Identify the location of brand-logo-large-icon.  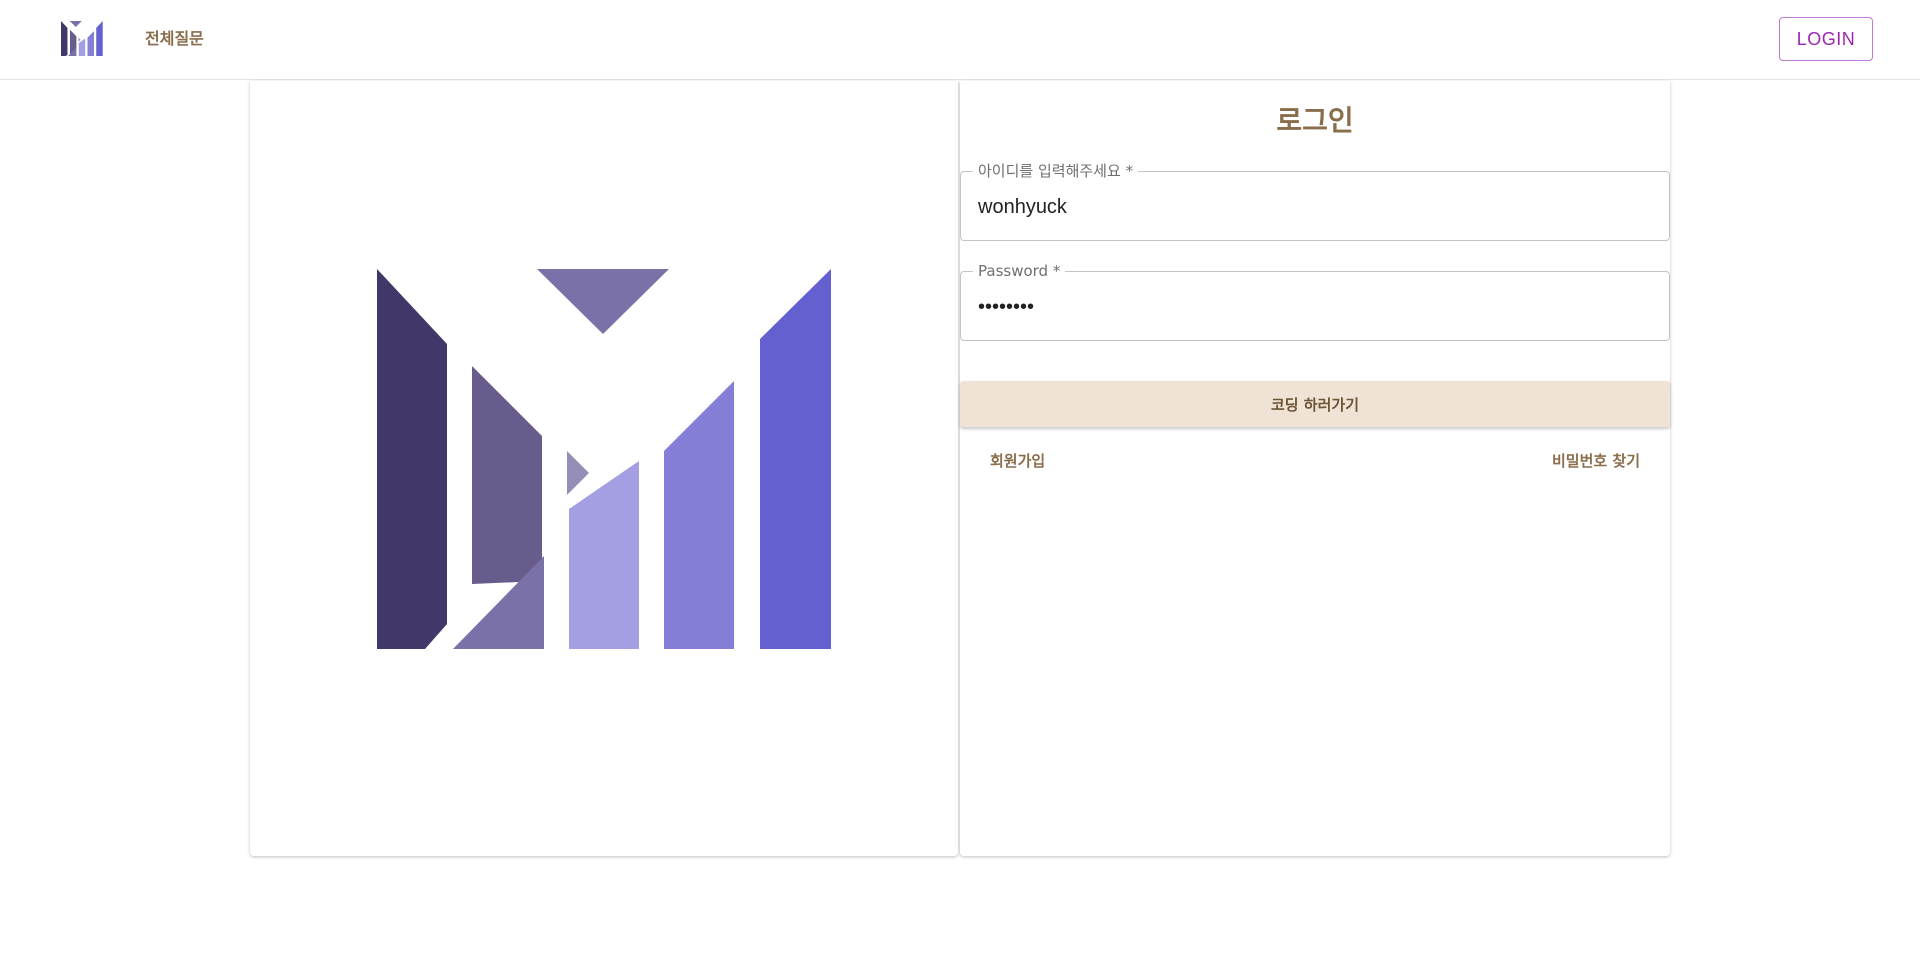
(604, 459).